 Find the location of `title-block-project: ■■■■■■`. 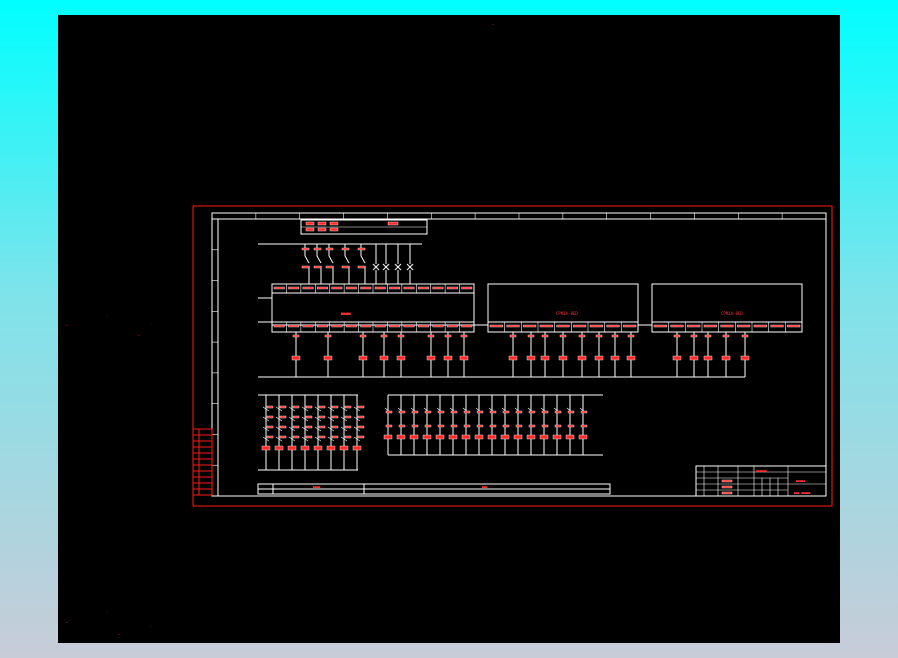

title-block-project: ■■■■■■ is located at coordinates (761, 471).